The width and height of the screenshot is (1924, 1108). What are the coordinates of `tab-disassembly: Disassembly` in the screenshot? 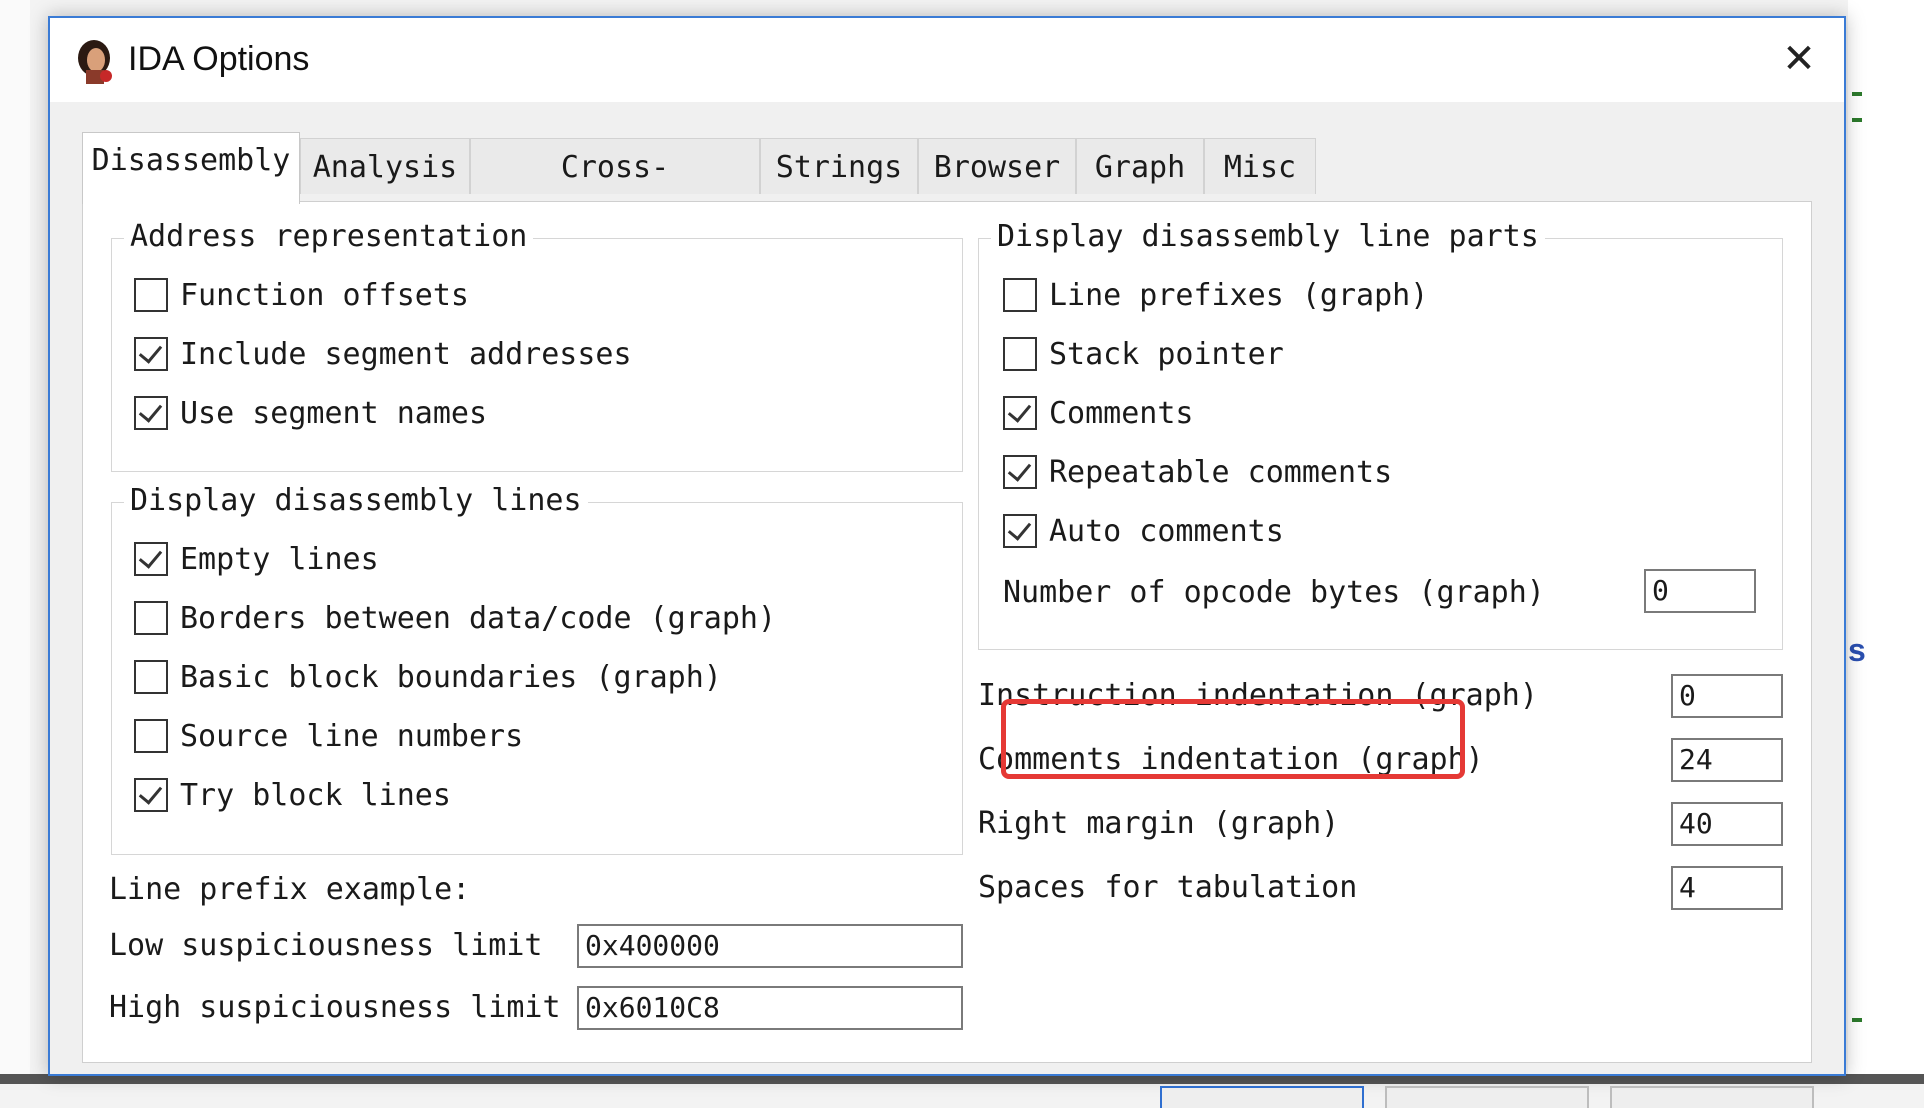 It's located at (191, 168).